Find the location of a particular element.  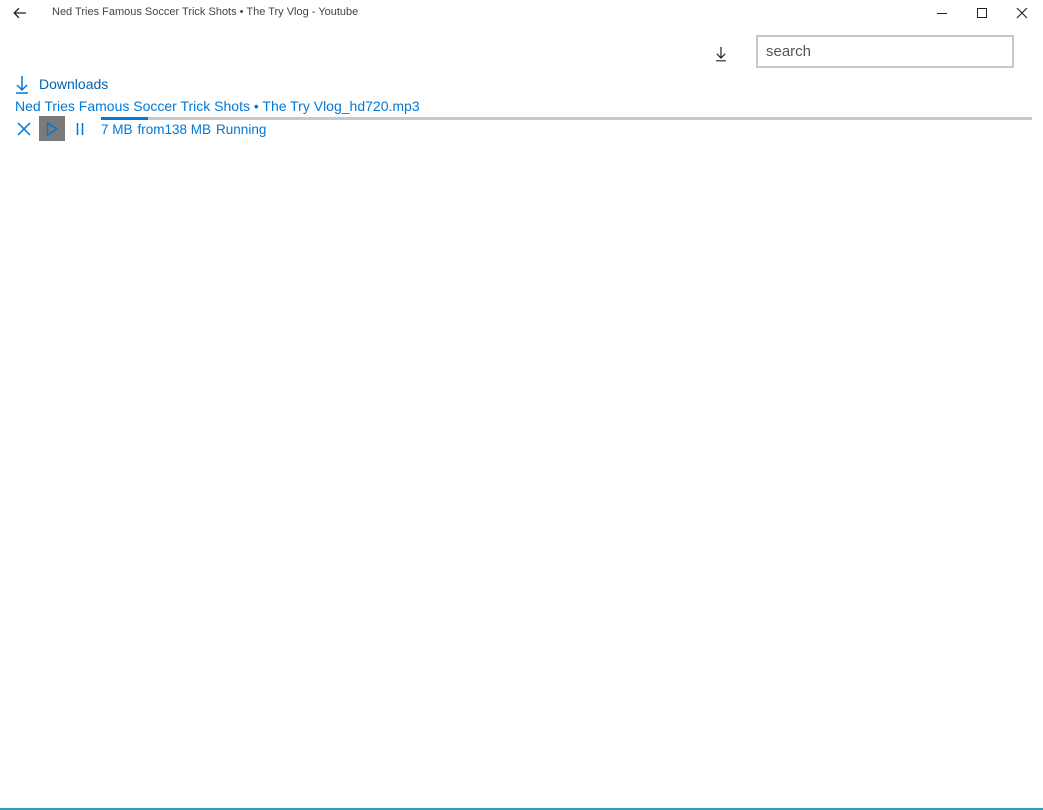

pause-icon is located at coordinates (80, 128).